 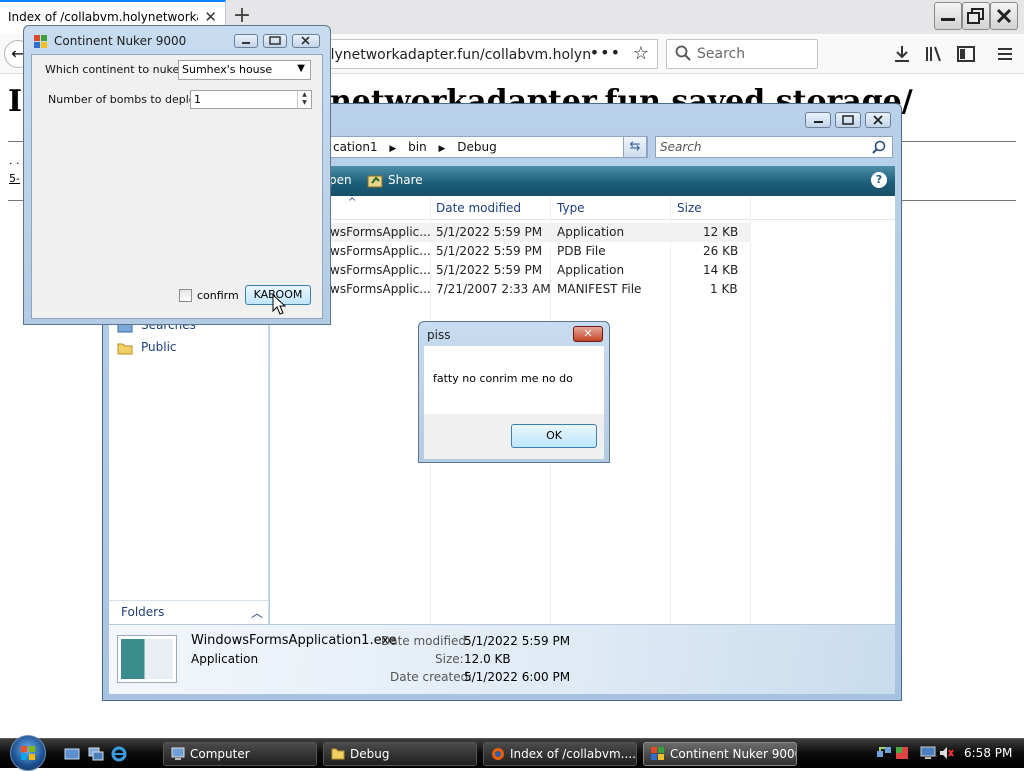 I want to click on nuker-minimize-button, so click(x=246, y=41).